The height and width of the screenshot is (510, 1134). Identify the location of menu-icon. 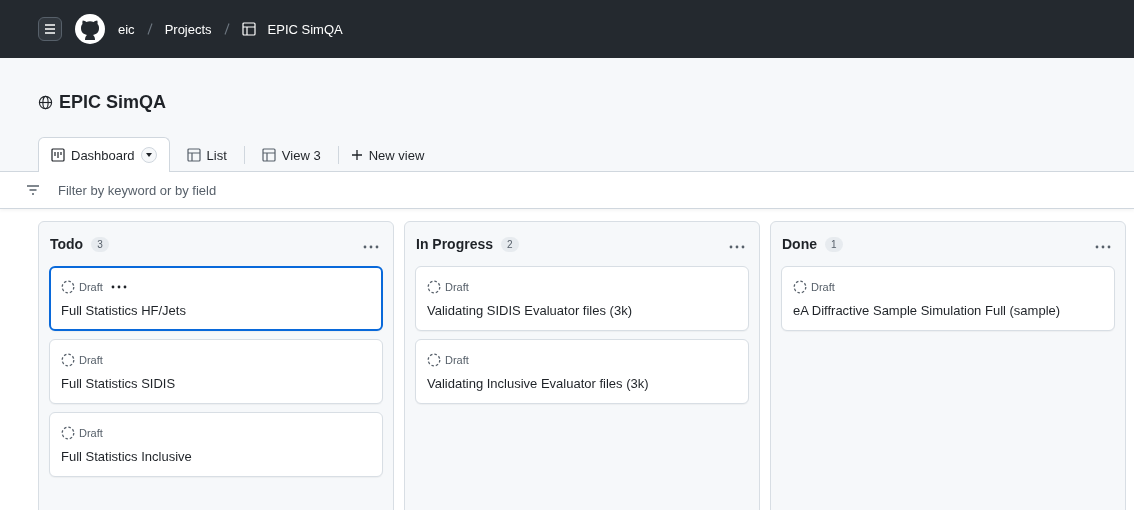
(50, 29).